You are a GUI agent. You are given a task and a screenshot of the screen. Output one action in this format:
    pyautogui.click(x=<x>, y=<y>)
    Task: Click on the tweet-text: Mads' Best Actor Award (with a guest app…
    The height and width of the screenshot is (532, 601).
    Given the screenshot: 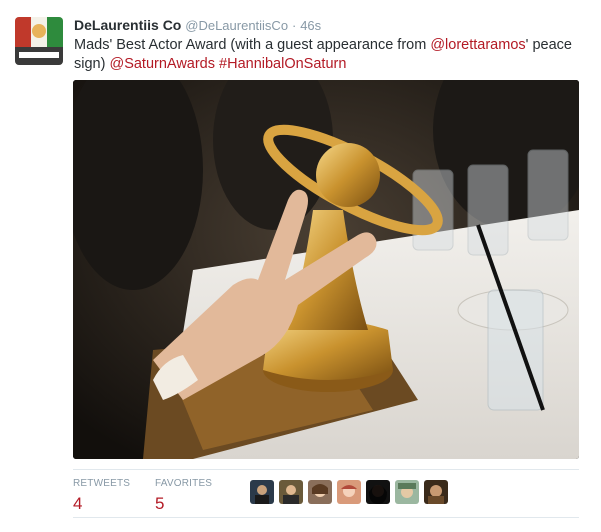 What is the action you would take?
    pyautogui.click(x=324, y=55)
    